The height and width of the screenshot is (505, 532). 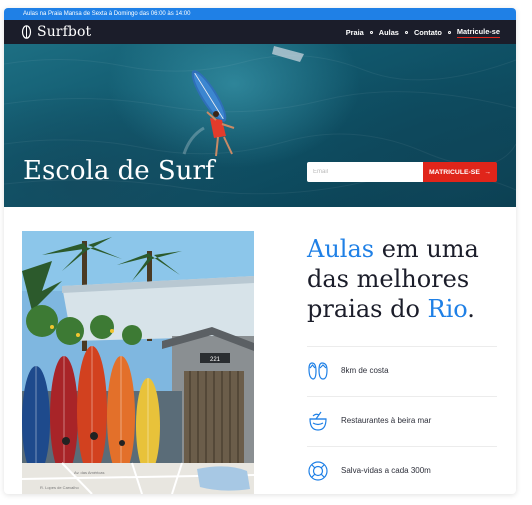 I want to click on flip-flops-icon, so click(x=318, y=370).